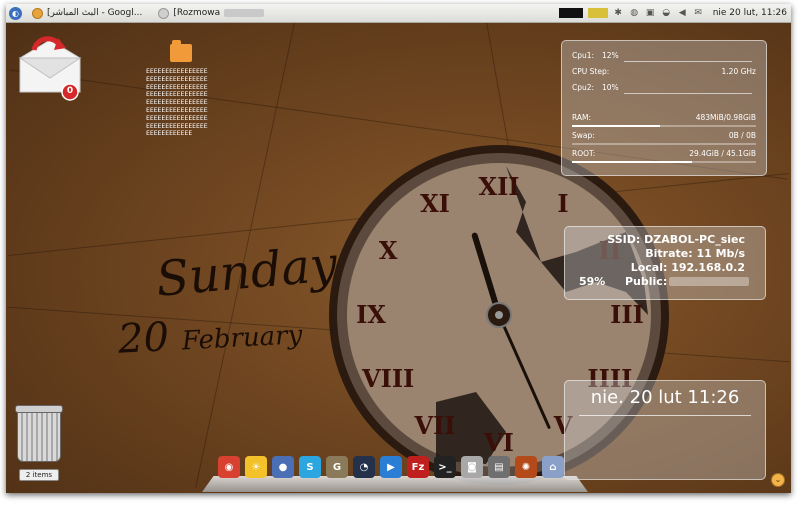 The width and height of the screenshot is (800, 508). I want to click on digital-clock-widget: nie. 20 lut 11:26, so click(665, 430).